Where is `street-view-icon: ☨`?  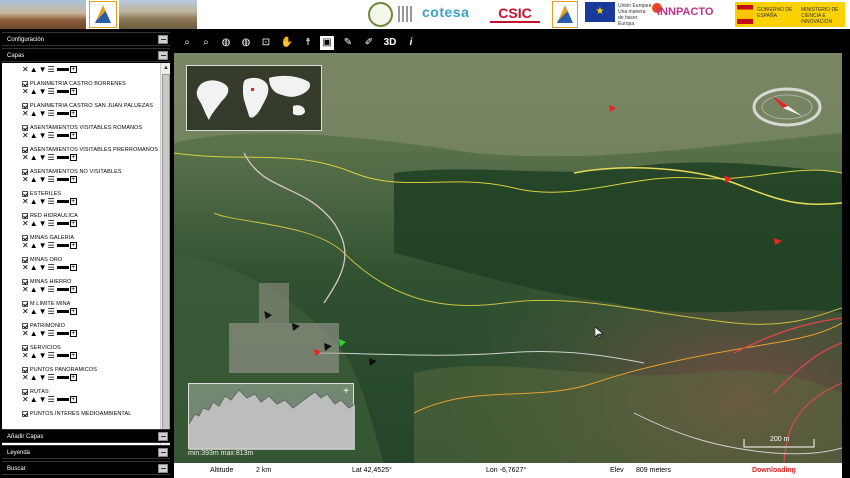
street-view-icon: ☨ is located at coordinates (308, 43).